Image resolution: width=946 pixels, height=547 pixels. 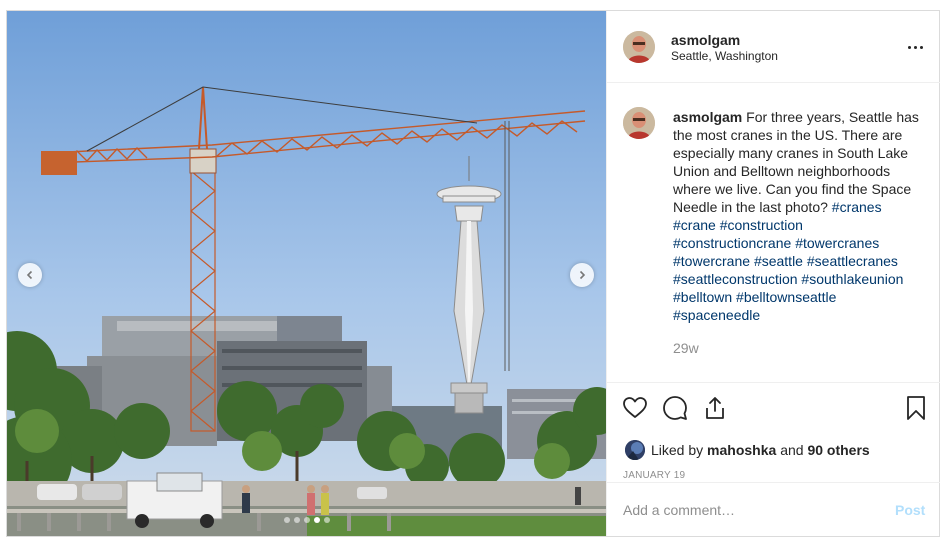 I want to click on comment-input, so click(x=748, y=510).